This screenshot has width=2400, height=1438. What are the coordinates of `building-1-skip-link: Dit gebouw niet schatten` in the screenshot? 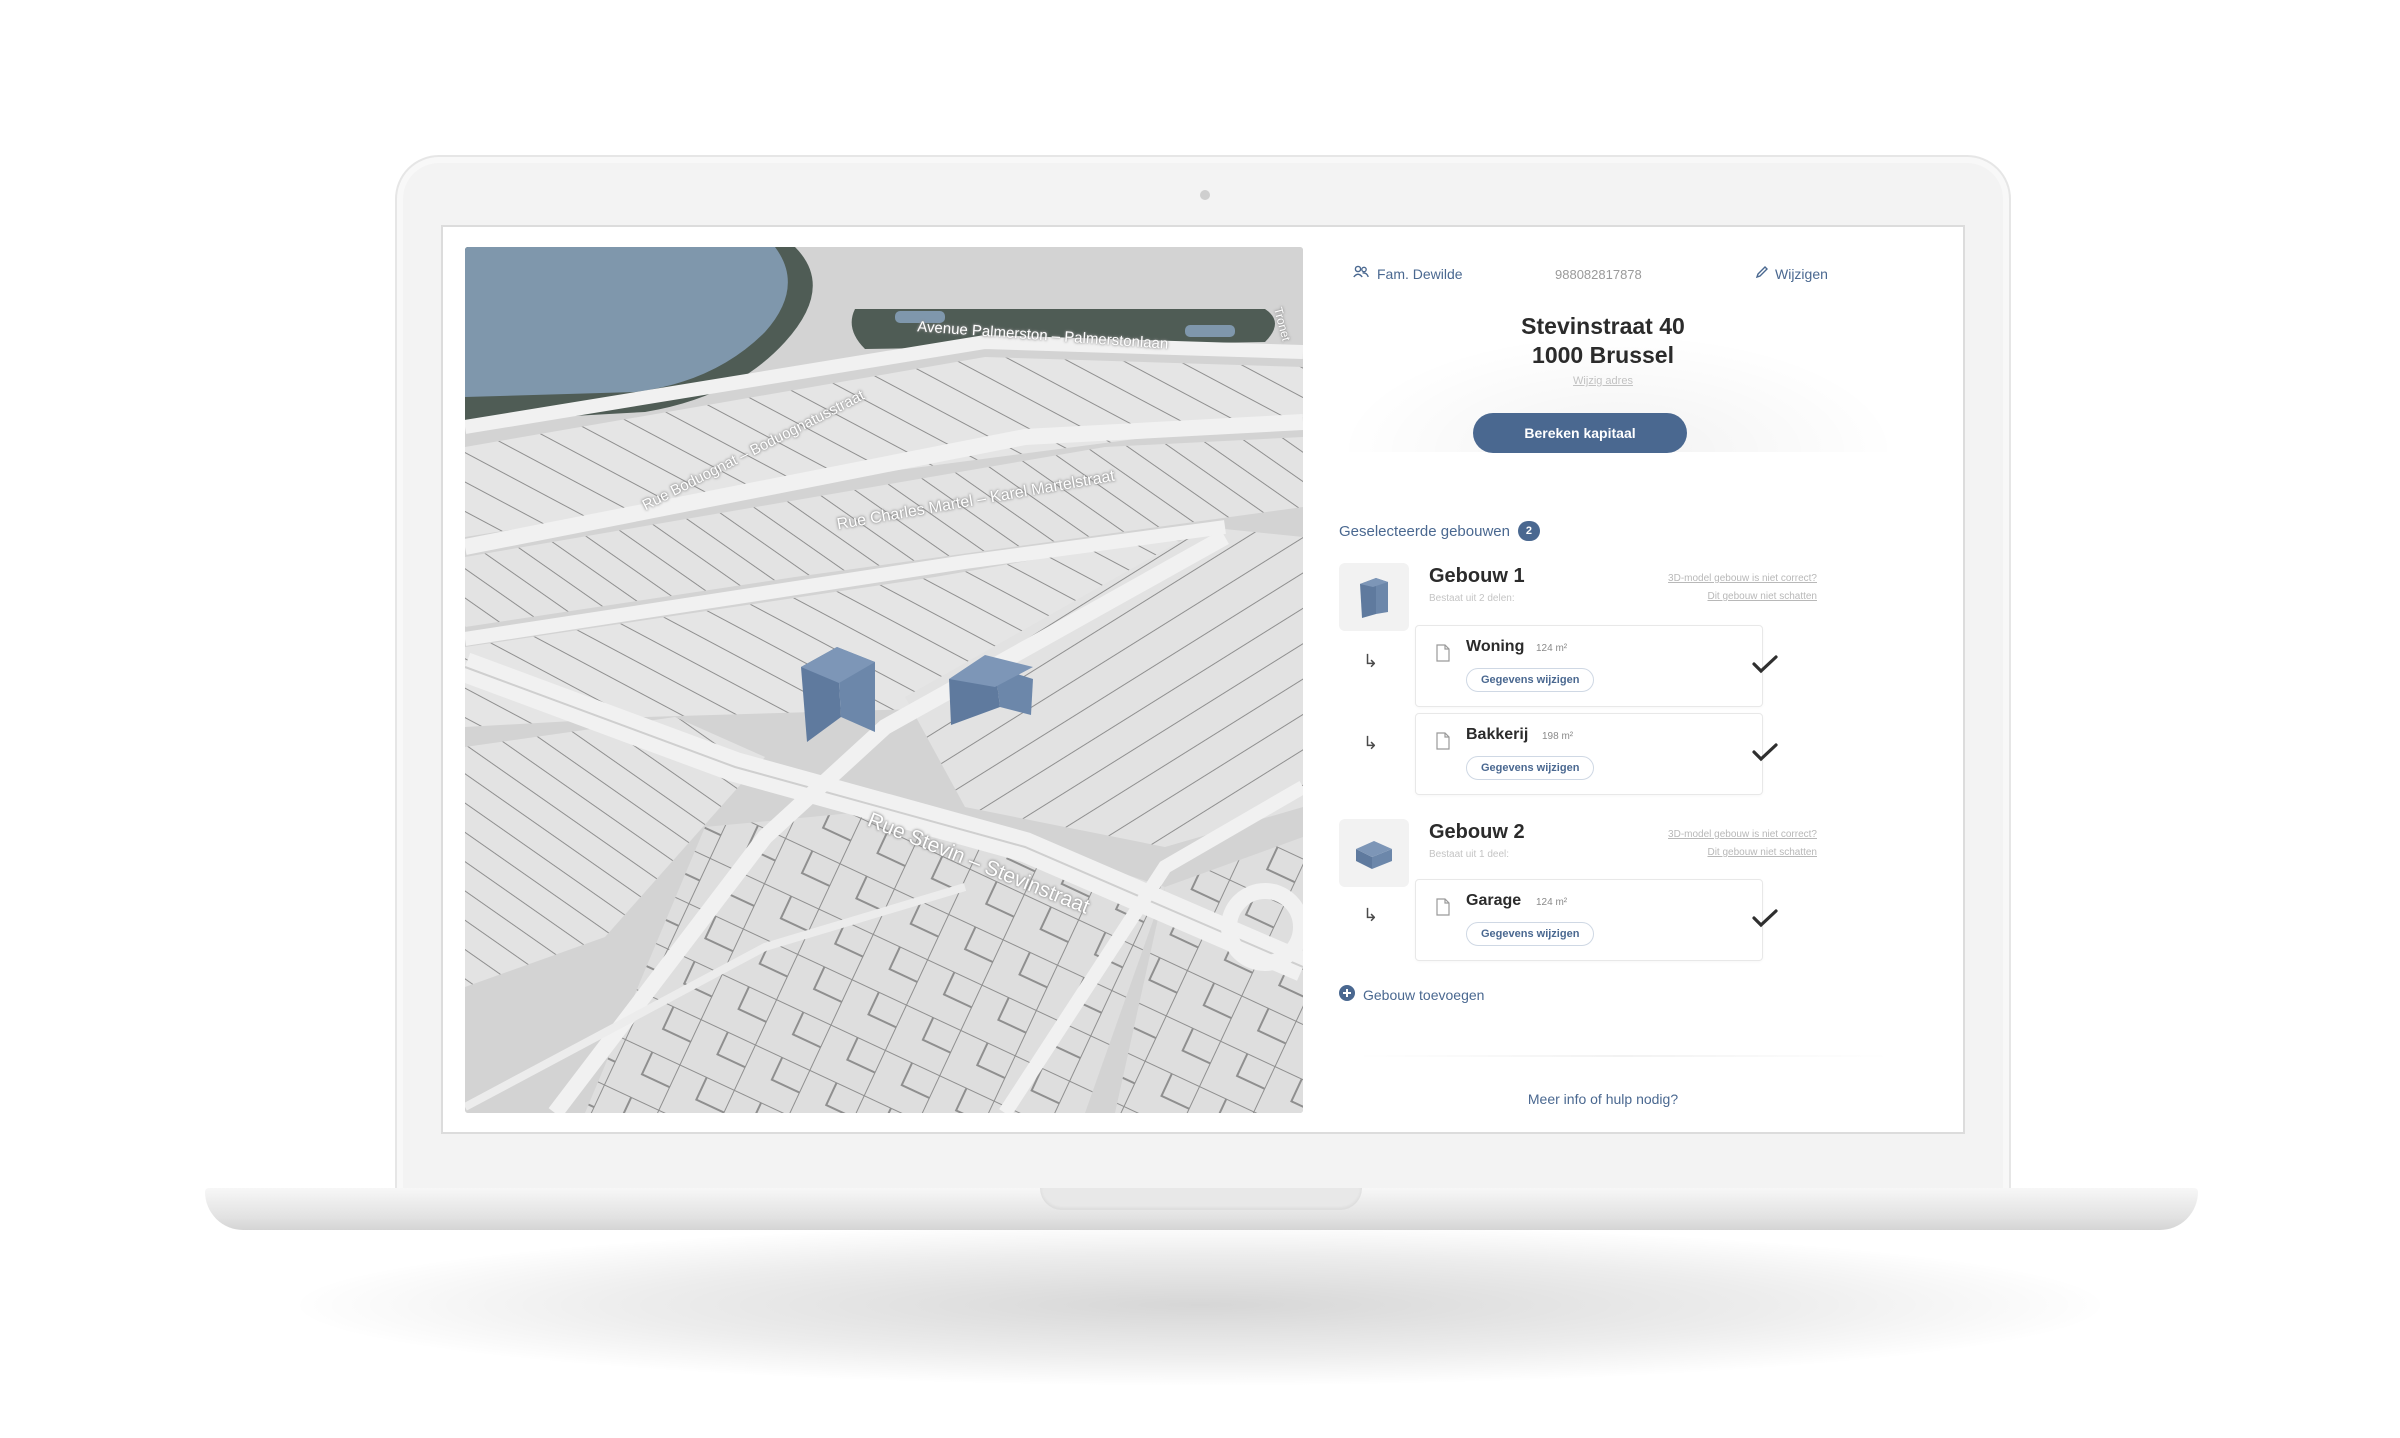 It's located at (1707, 596).